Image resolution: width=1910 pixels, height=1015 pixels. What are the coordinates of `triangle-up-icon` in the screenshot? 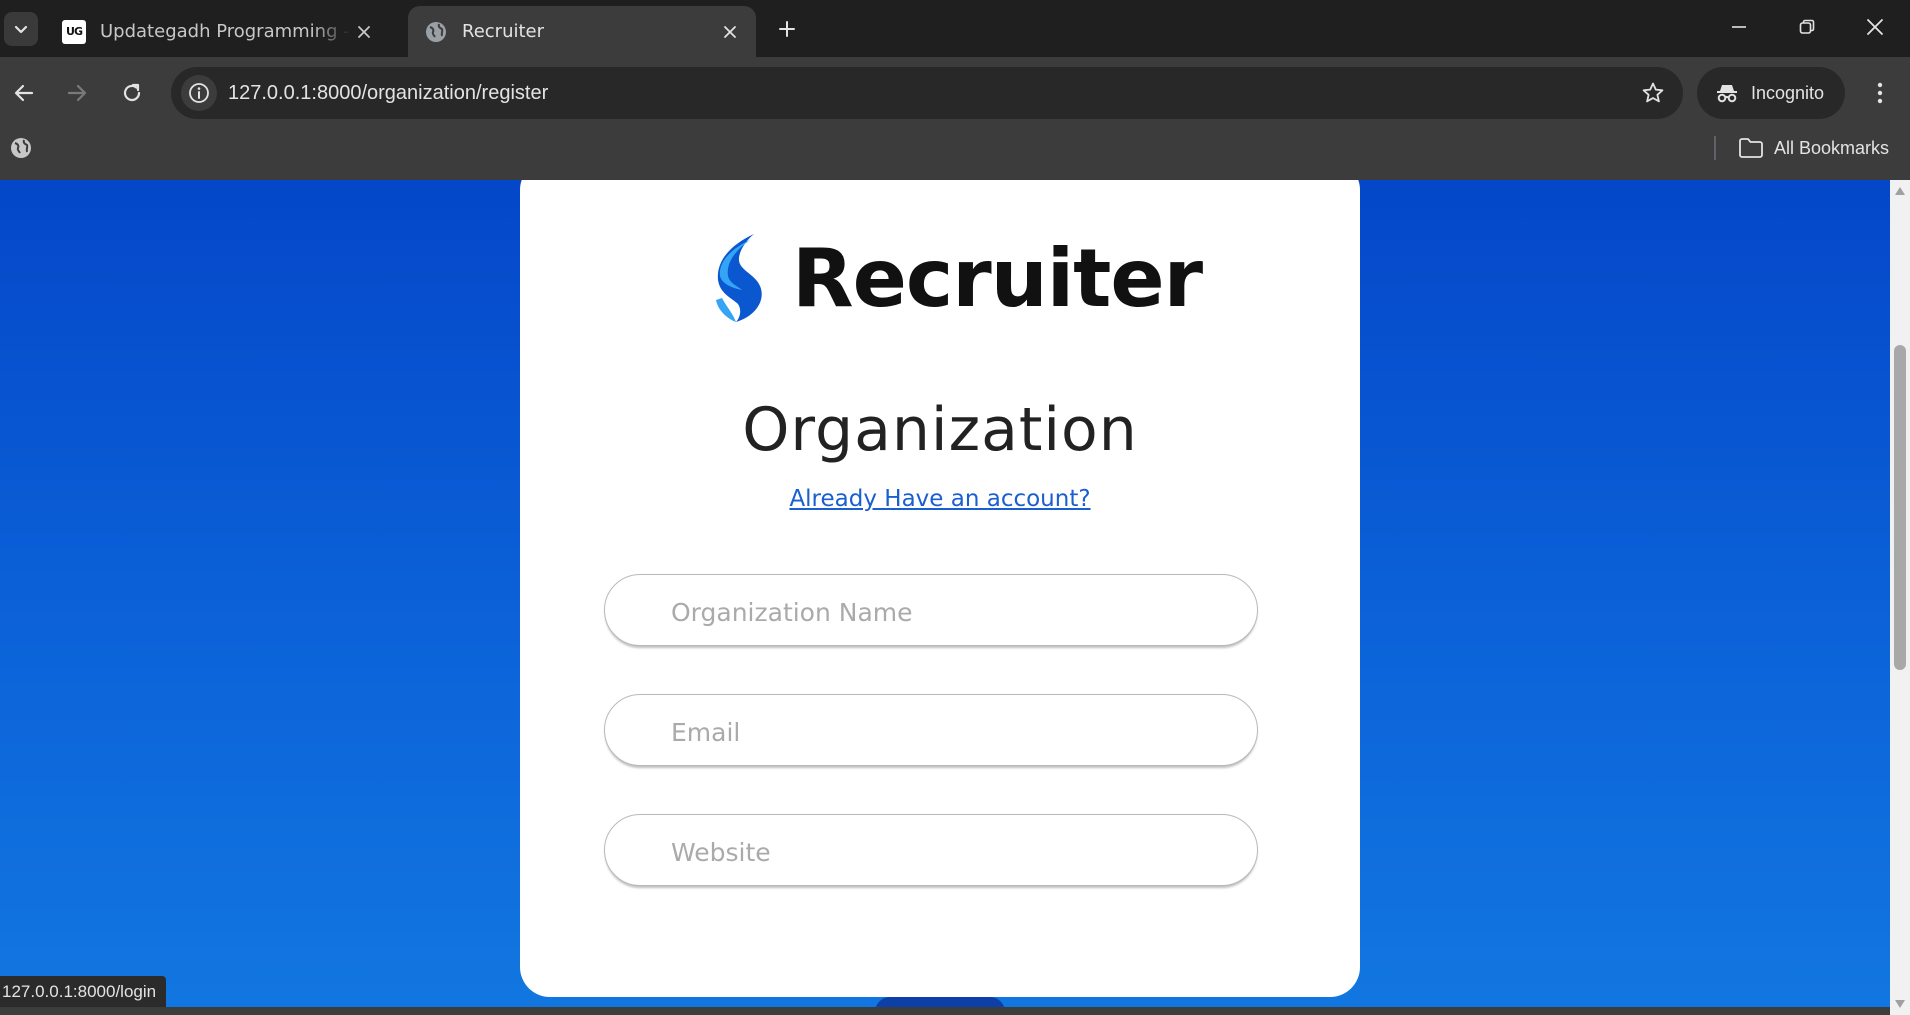 It's located at (1900, 191).